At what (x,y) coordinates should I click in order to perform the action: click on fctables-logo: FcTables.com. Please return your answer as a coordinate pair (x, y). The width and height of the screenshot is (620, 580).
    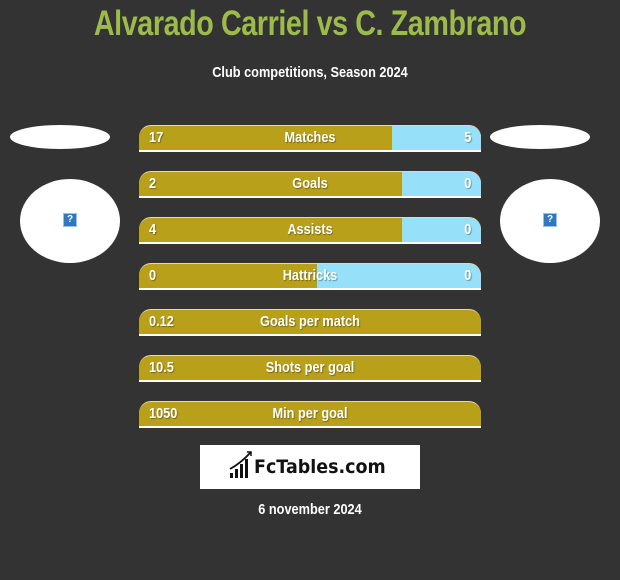
    Looking at the image, I should click on (310, 467).